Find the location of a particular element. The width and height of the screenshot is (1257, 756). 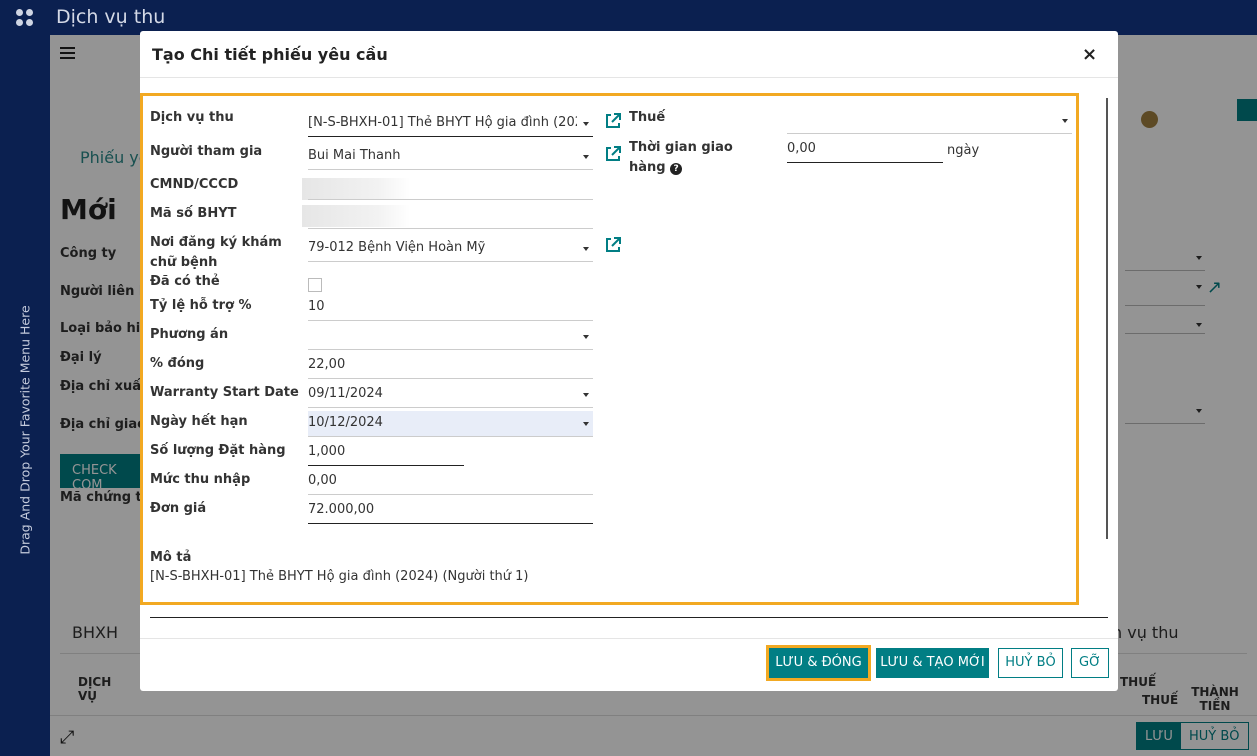

label-delivery-time-line1: Thời gian giao is located at coordinates (681, 147).